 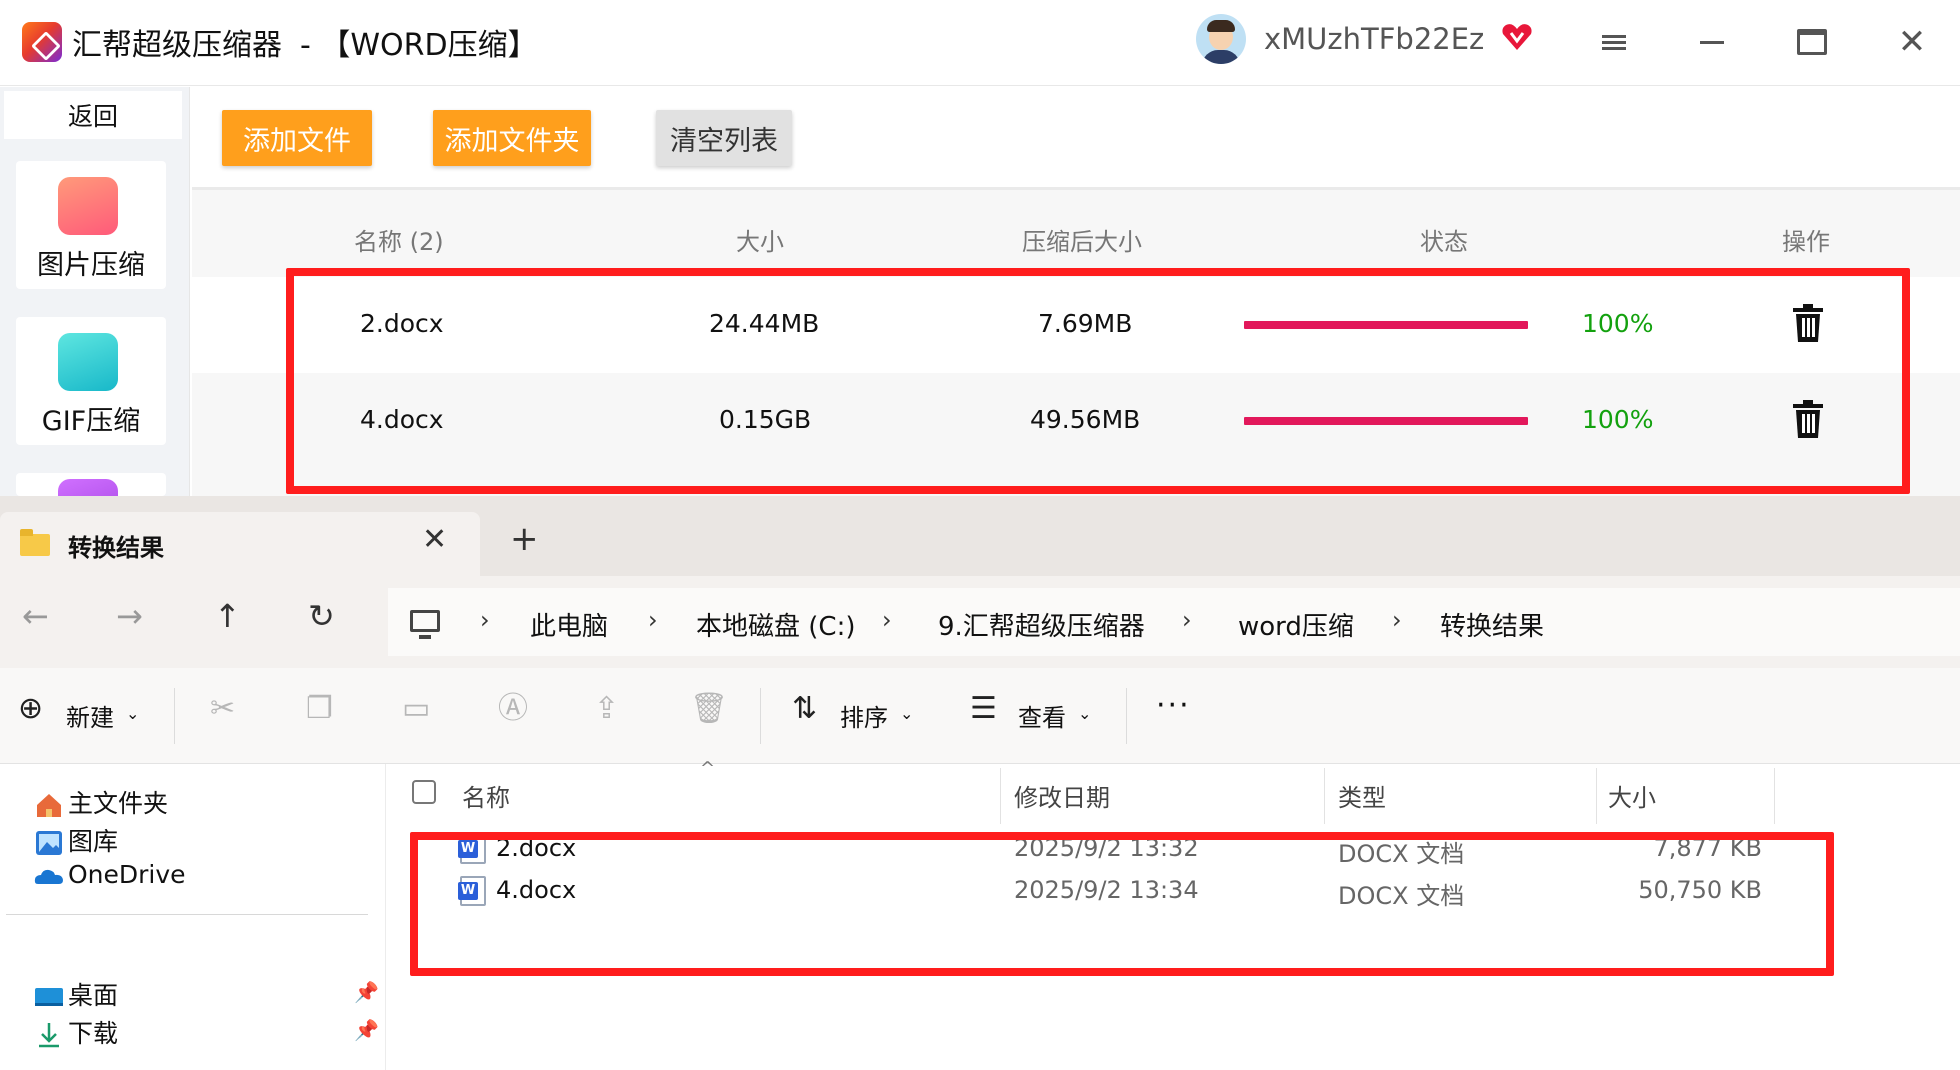 What do you see at coordinates (425, 624) in the screenshot?
I see `this-pc-icon` at bounding box center [425, 624].